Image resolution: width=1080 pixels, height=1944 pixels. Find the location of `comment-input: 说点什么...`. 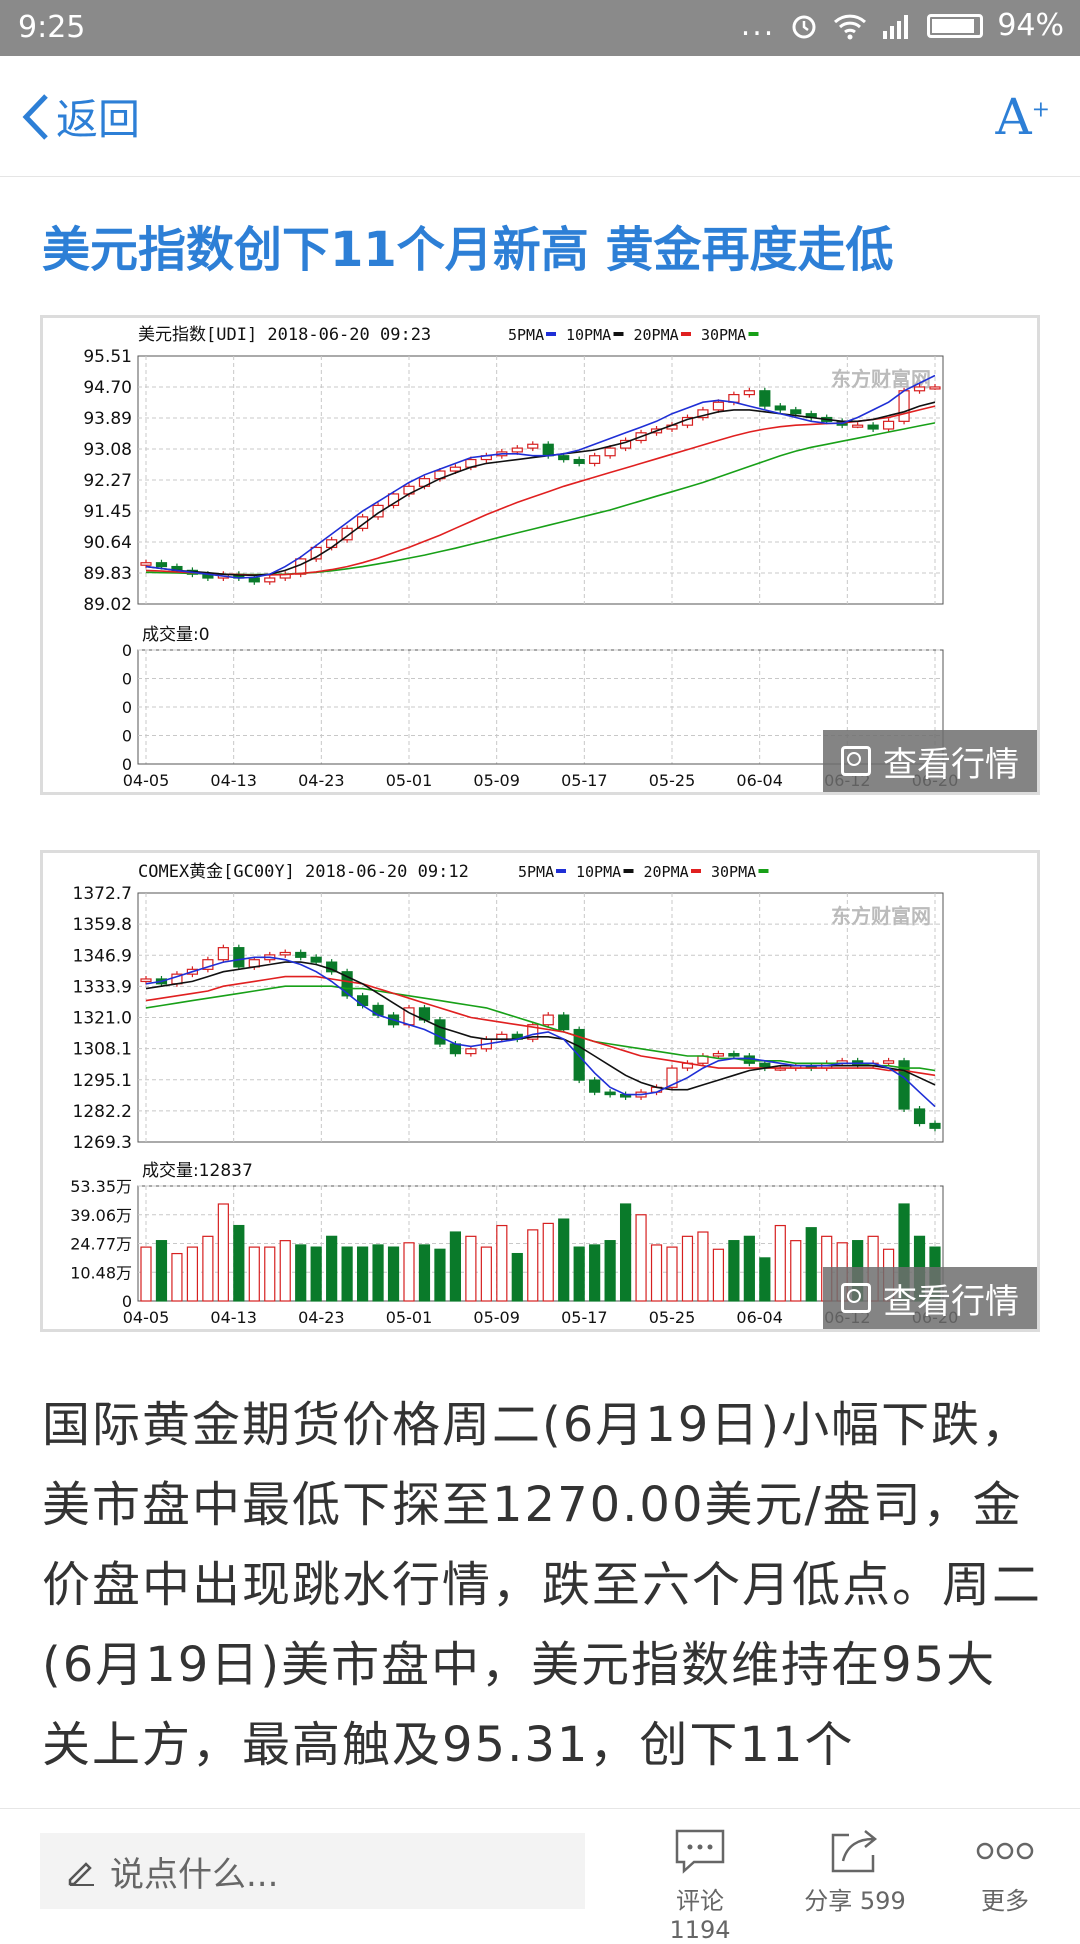

comment-input: 说点什么... is located at coordinates (312, 1871).